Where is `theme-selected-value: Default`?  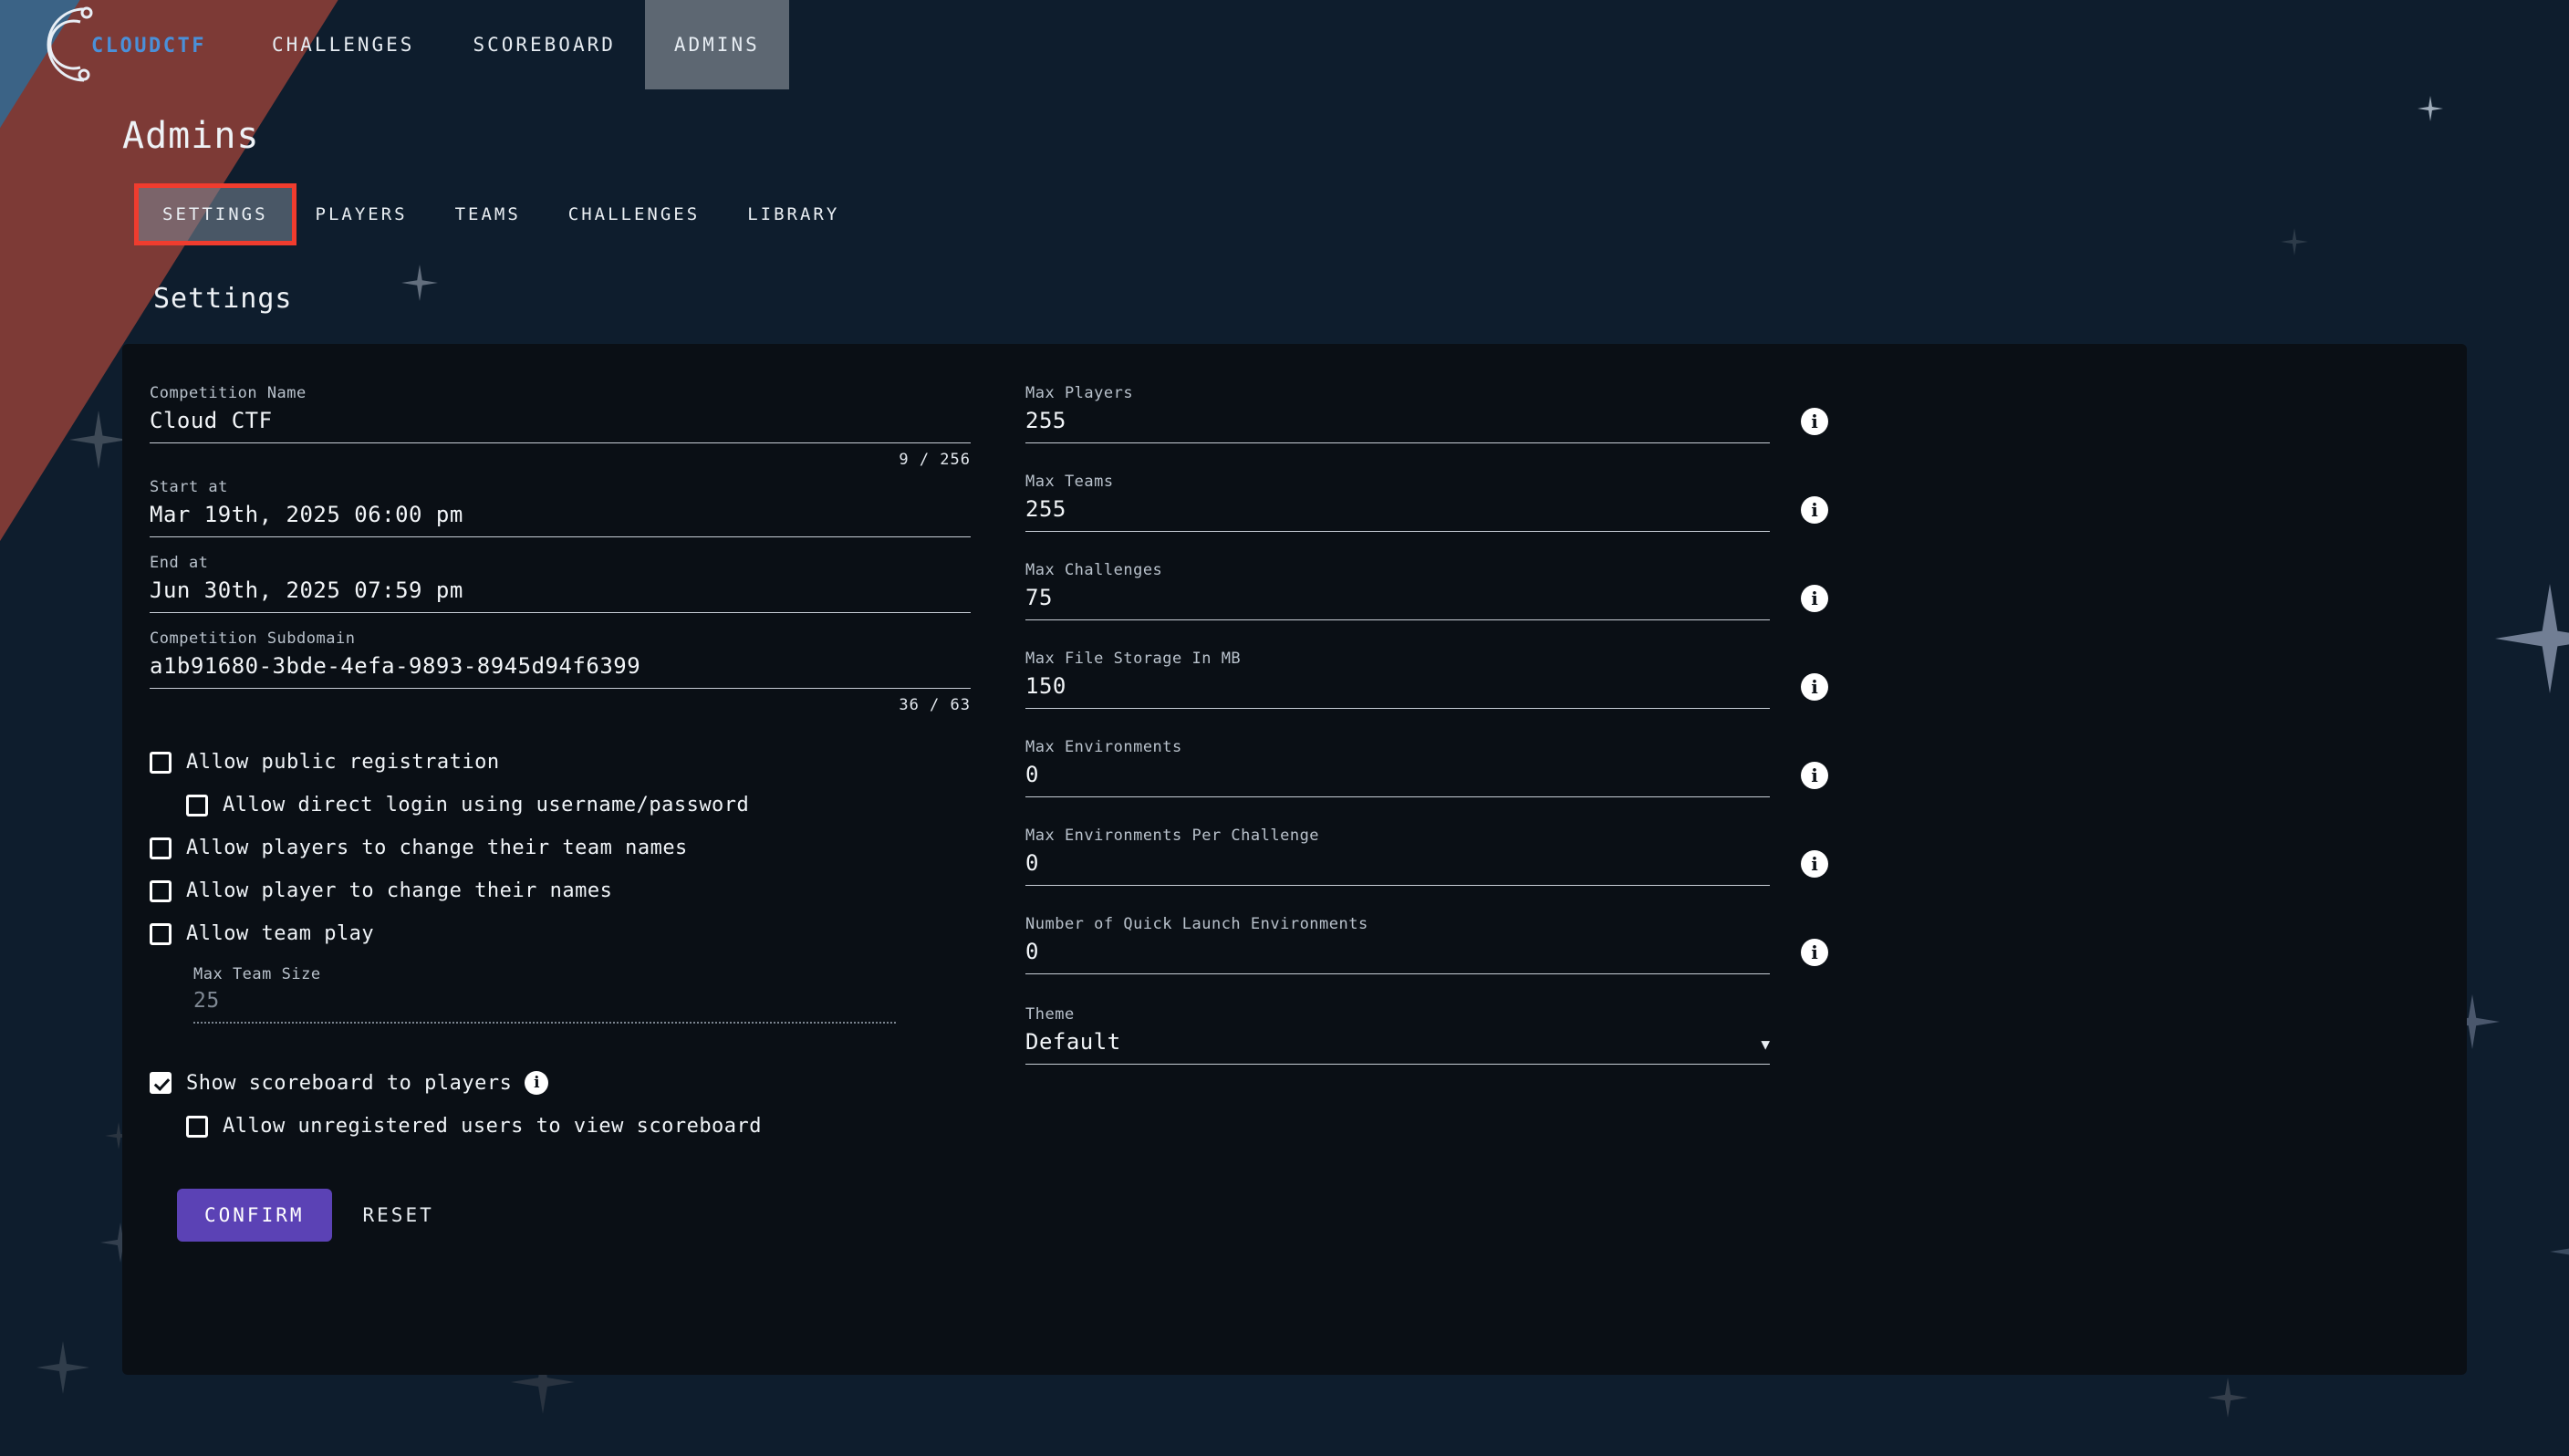
theme-selected-value: Default is located at coordinates (1073, 1042).